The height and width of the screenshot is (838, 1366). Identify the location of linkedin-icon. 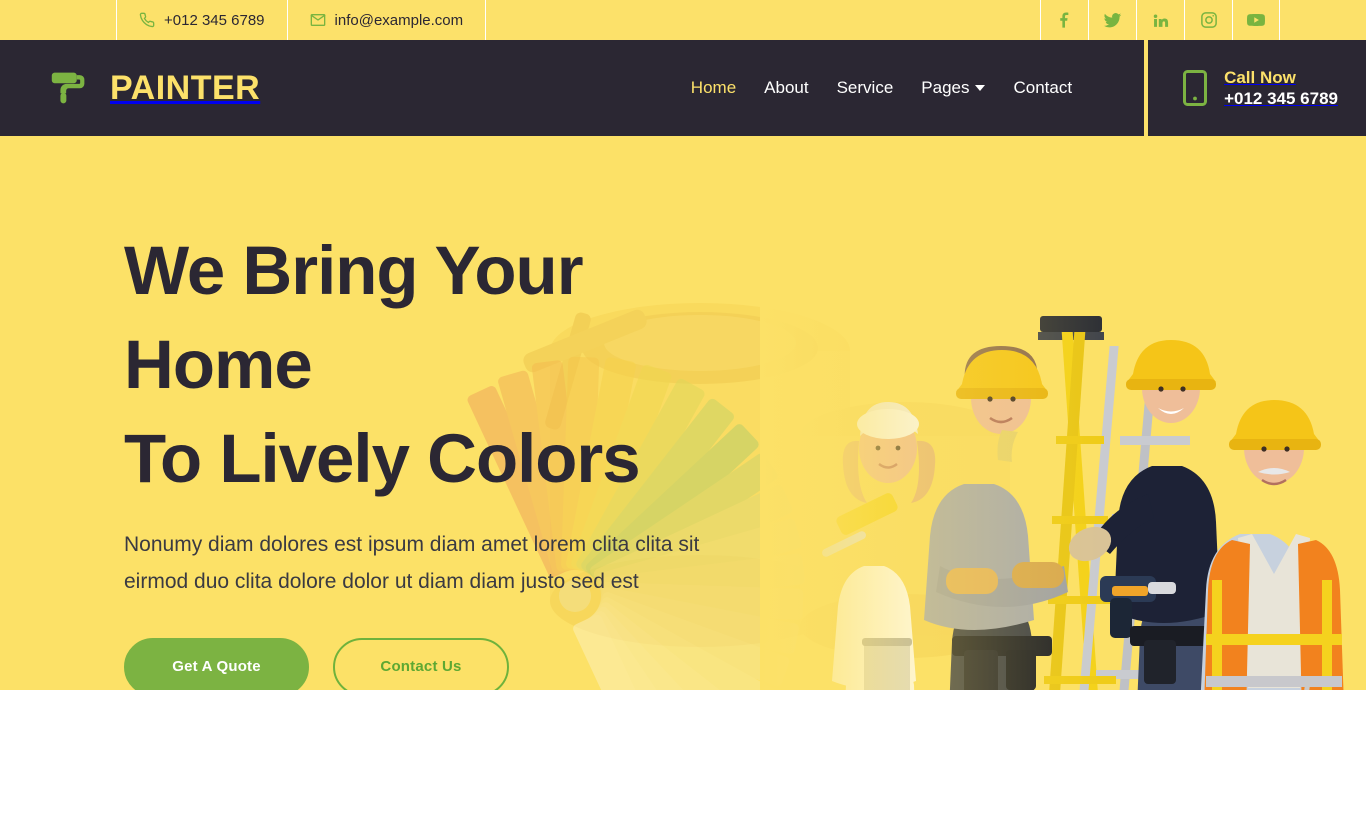
(1160, 20).